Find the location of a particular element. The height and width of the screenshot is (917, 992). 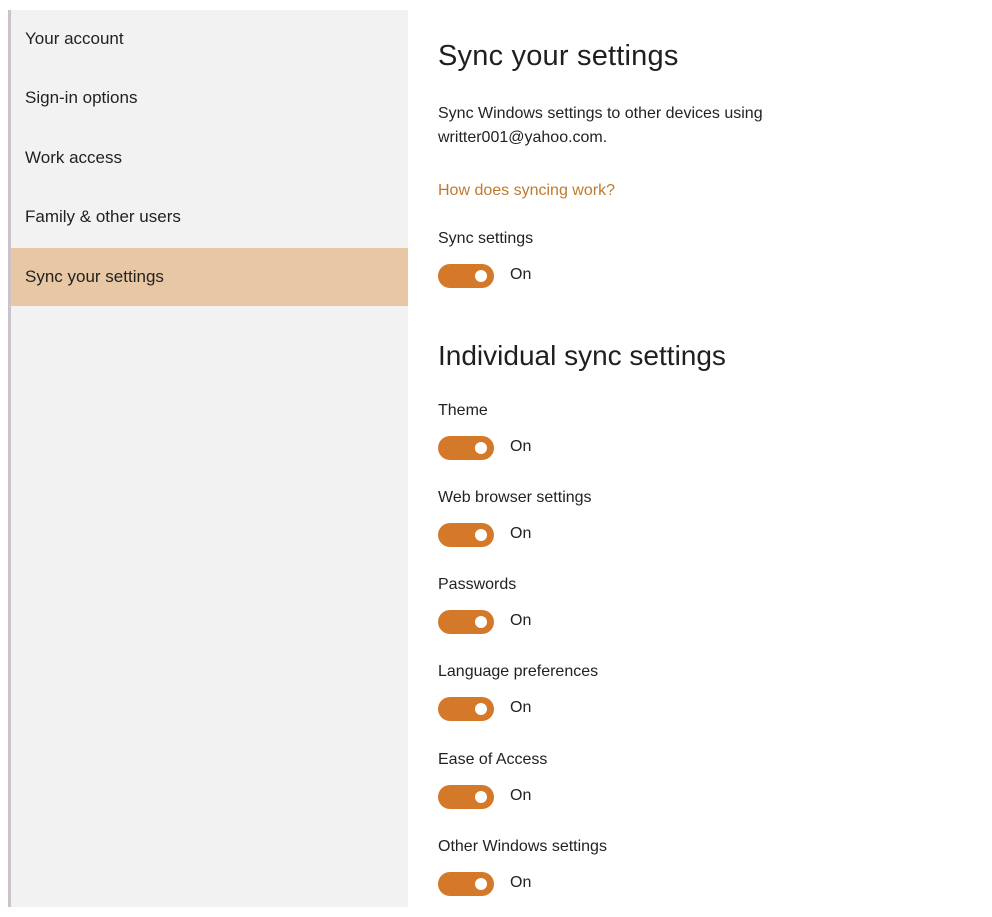

setting-label: Other Windows settings is located at coordinates (522, 846).